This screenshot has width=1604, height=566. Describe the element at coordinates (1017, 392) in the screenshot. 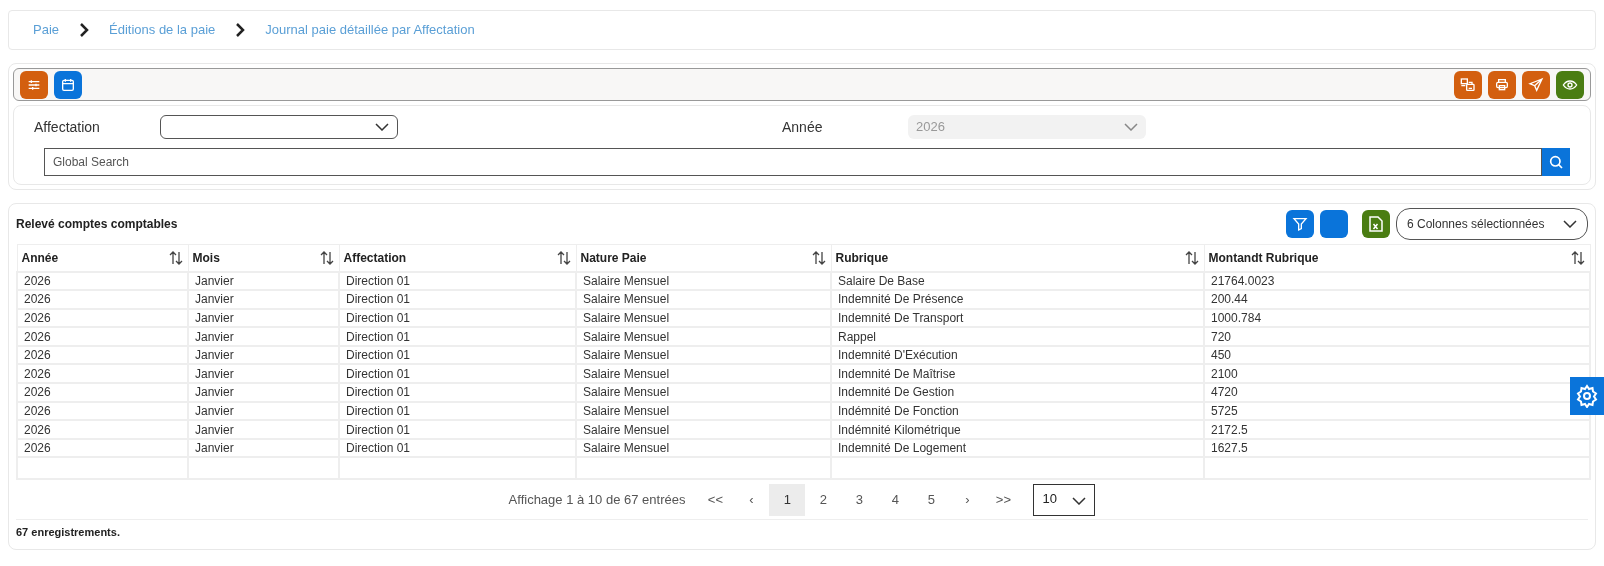

I see `table-cell: Indemnité De Gestion` at that location.